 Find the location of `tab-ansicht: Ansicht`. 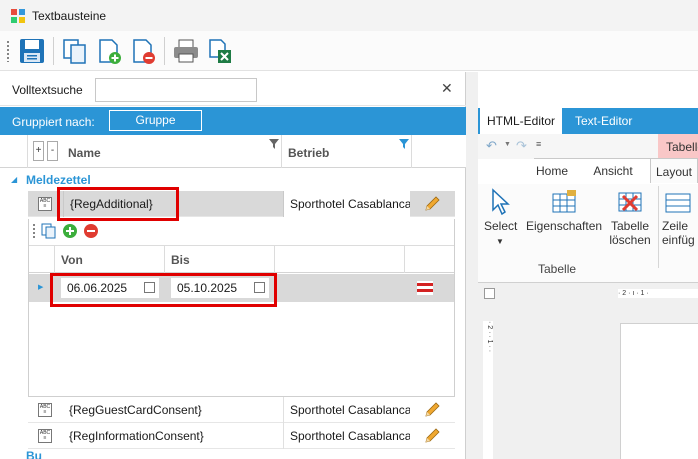

tab-ansicht: Ansicht is located at coordinates (613, 170).